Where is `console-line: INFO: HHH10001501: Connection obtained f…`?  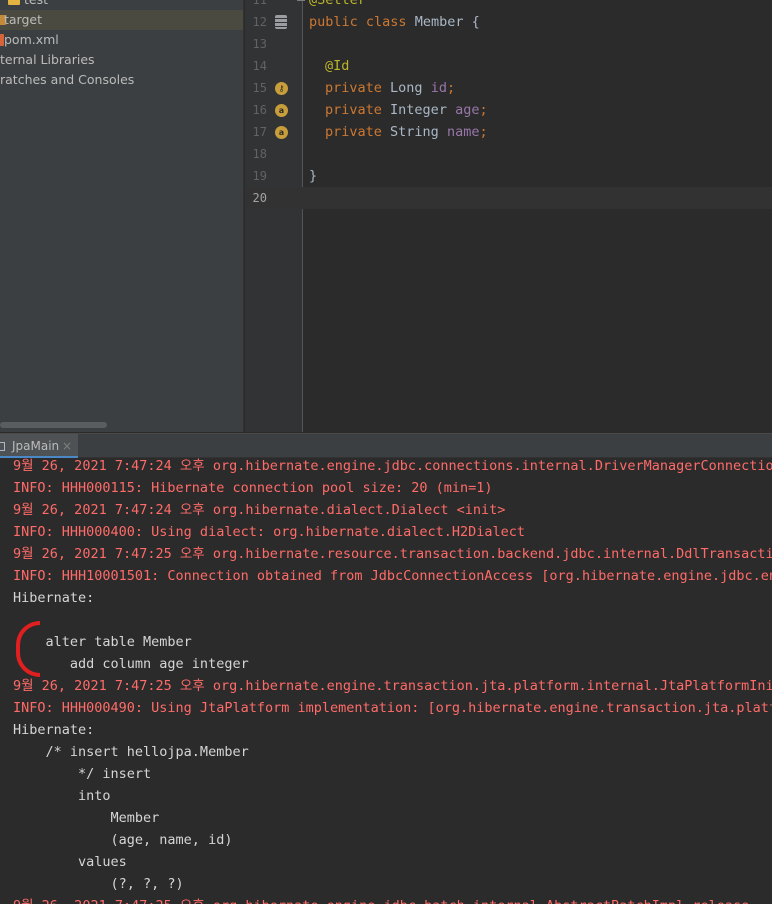
console-line: INFO: HHH10001501: Connection obtained f… is located at coordinates (392, 576).